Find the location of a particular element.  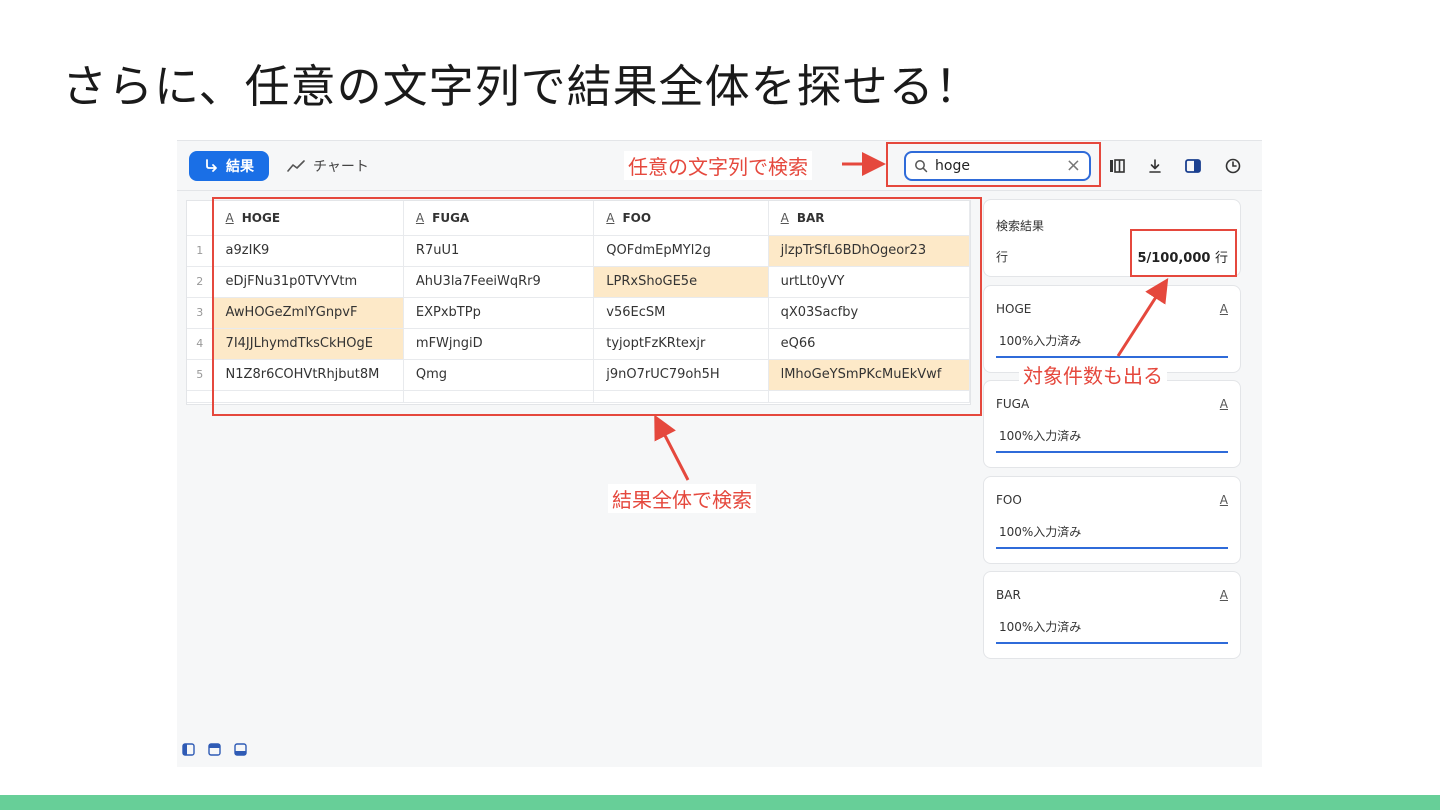

row-number: 2 is located at coordinates (200, 282).